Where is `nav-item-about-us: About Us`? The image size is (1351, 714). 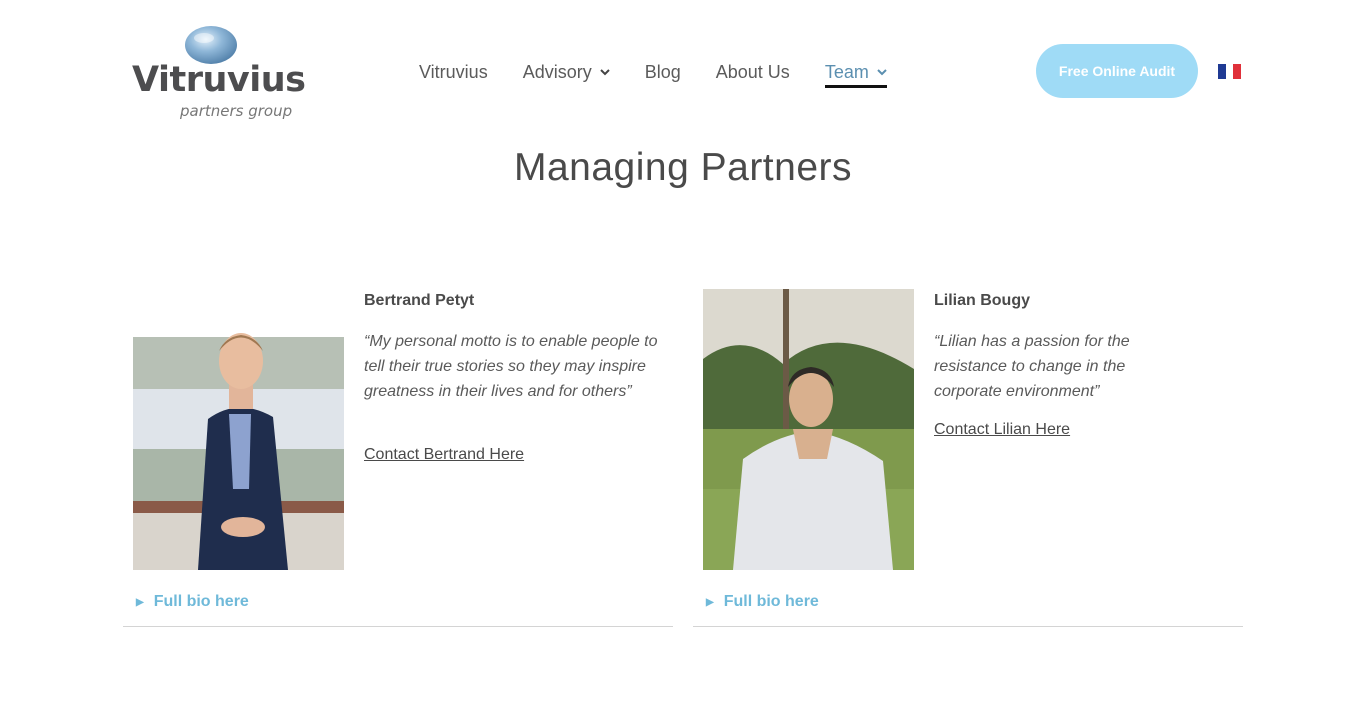
nav-item-about-us: About Us is located at coordinates (753, 72).